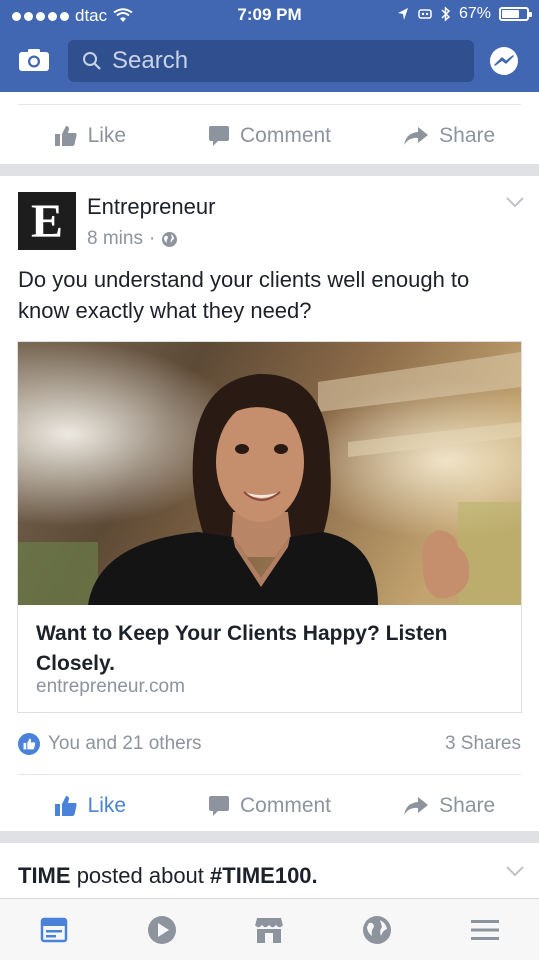 This screenshot has width=539, height=960. What do you see at coordinates (483, 744) in the screenshot?
I see `shares-count: 3 Shares` at bounding box center [483, 744].